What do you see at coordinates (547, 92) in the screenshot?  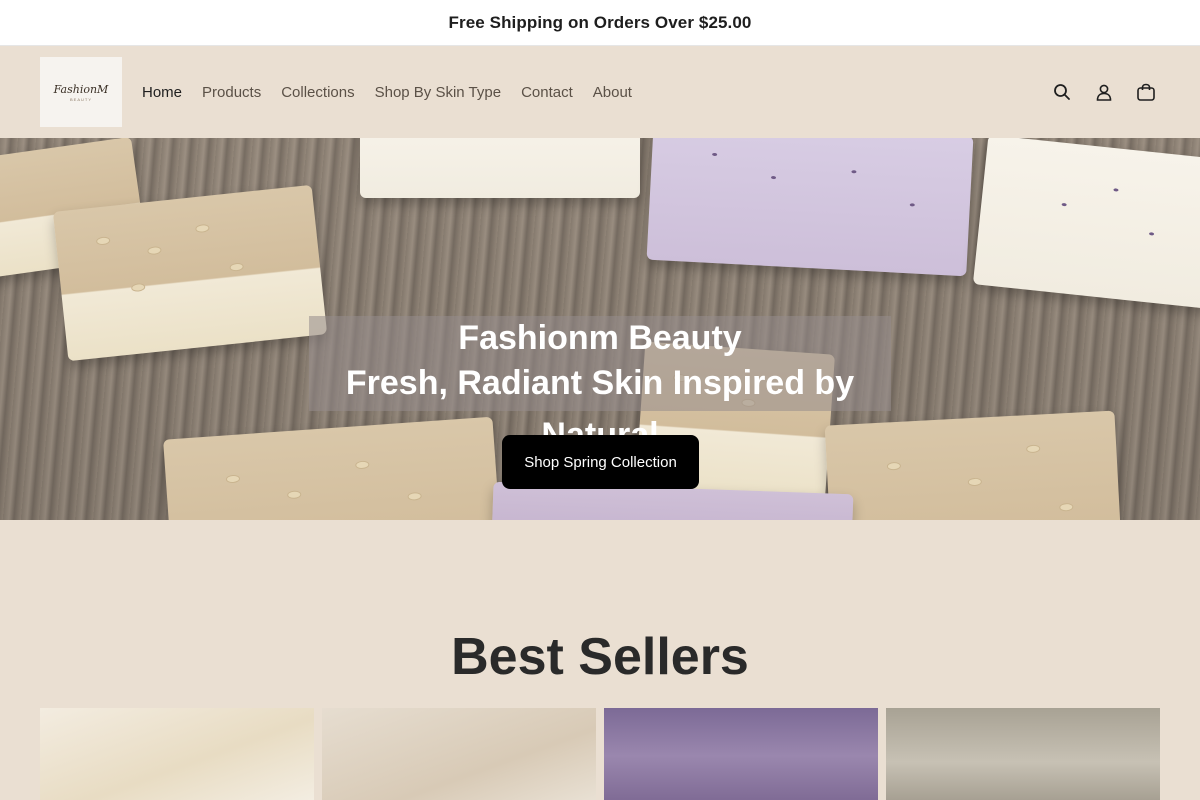 I see `nav-contact: Contact` at bounding box center [547, 92].